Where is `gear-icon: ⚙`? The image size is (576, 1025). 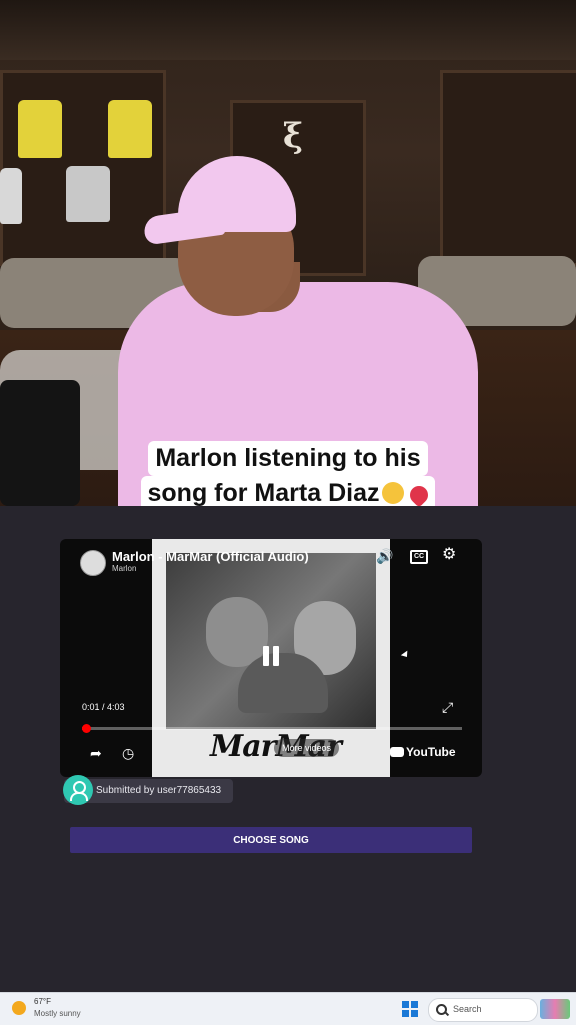 gear-icon: ⚙ is located at coordinates (449, 555).